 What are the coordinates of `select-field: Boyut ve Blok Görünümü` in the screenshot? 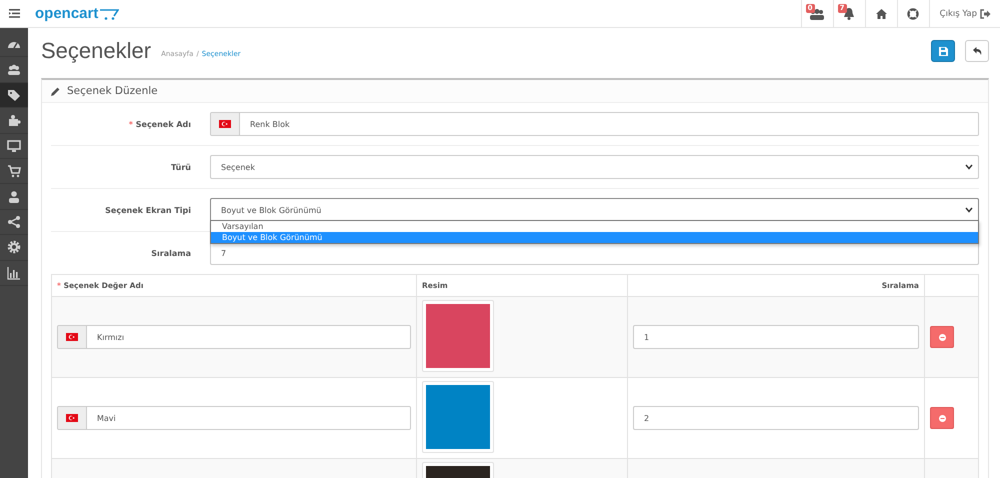 It's located at (594, 210).